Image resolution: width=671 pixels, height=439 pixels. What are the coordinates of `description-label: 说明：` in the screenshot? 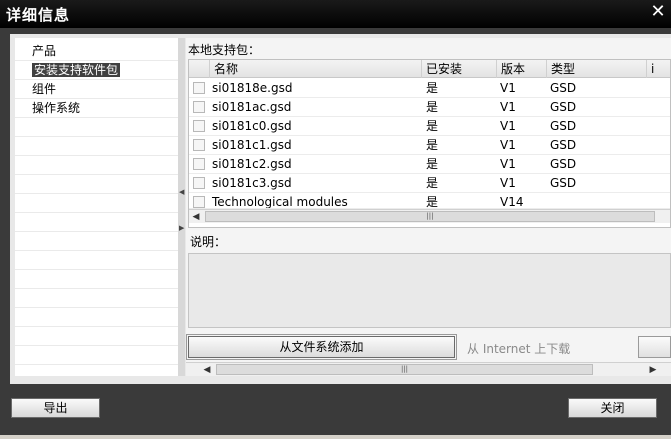 It's located at (208, 242).